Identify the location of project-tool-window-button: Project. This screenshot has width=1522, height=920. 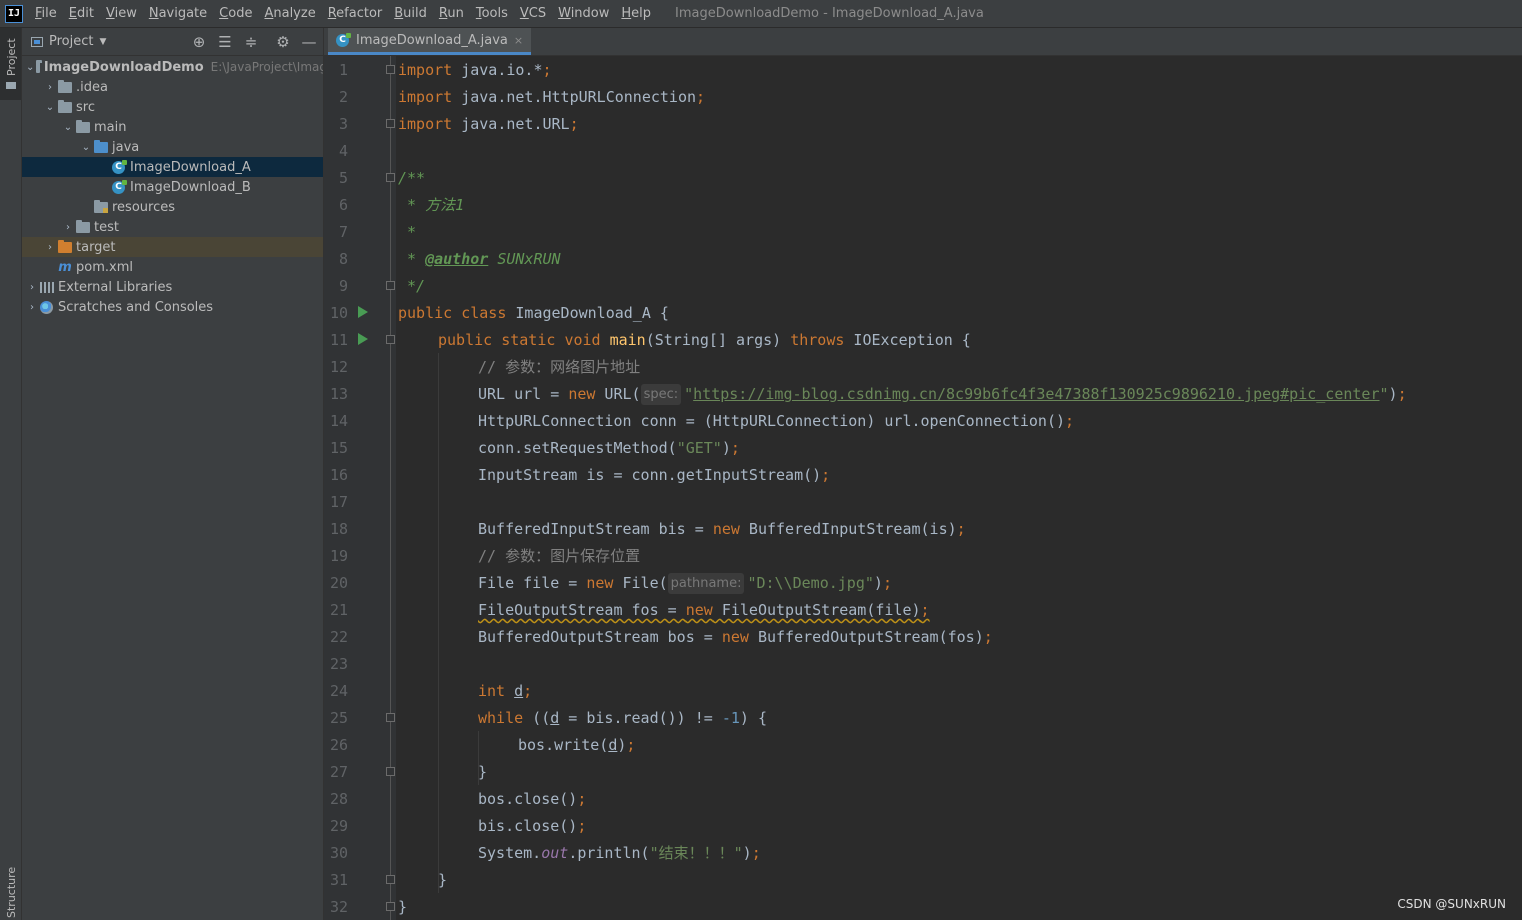
(10, 64).